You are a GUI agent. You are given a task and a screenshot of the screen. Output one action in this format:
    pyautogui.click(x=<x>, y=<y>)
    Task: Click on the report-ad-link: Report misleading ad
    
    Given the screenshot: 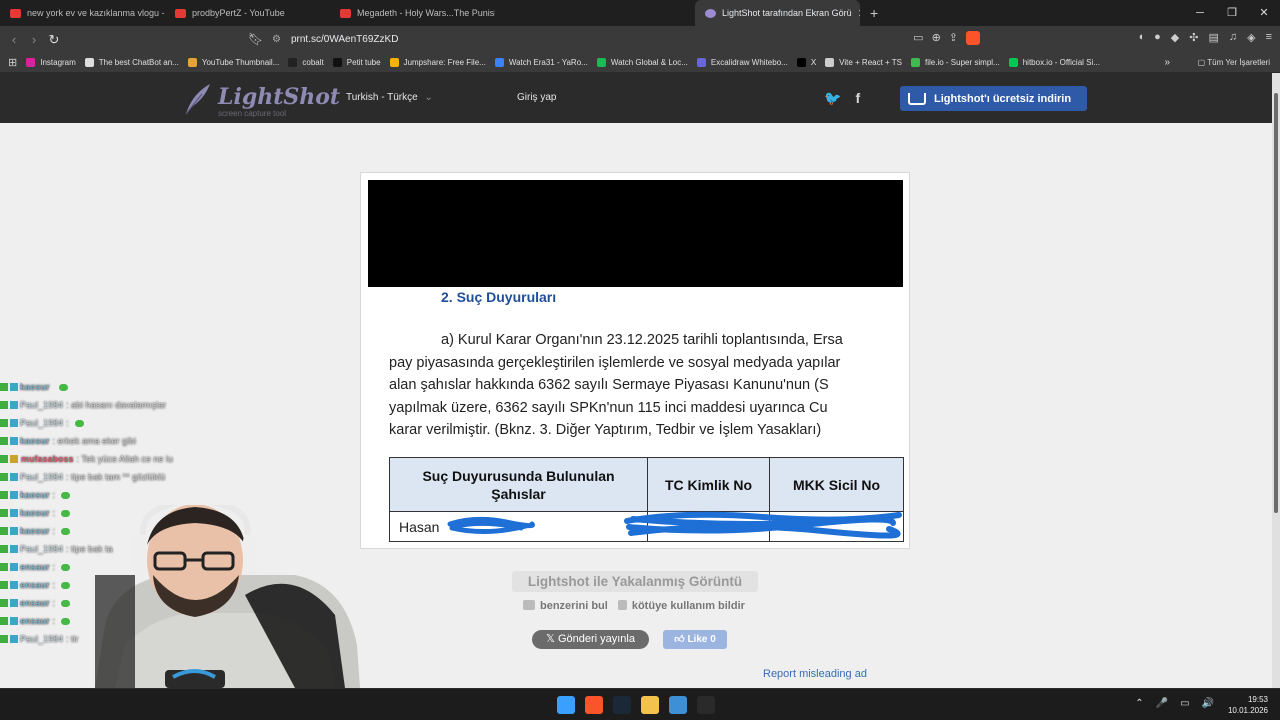 What is the action you would take?
    pyautogui.click(x=815, y=674)
    